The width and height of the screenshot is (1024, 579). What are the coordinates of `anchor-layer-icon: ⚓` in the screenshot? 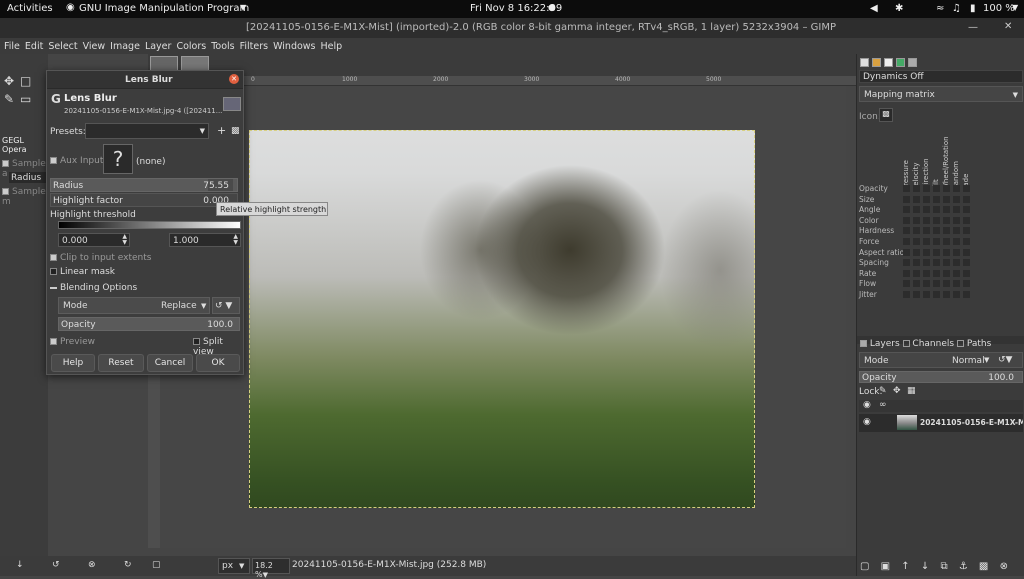 It's located at (963, 566).